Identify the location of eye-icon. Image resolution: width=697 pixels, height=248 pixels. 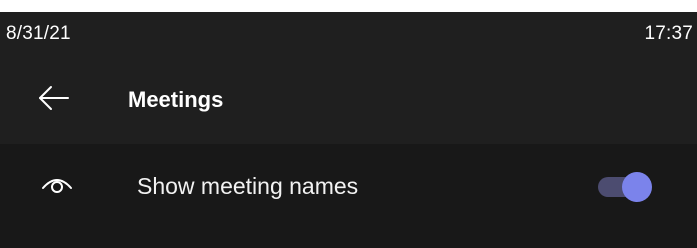
(57, 184).